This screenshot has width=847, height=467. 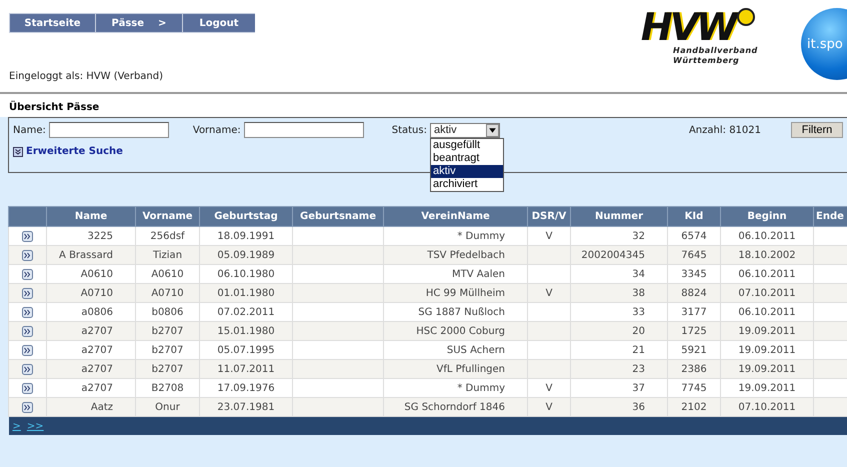 I want to click on table-cell: 2002004345, so click(x=619, y=255).